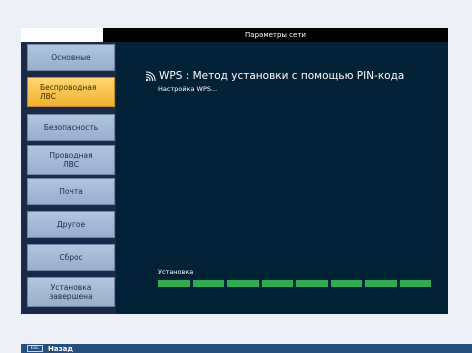  What do you see at coordinates (275, 35) in the screenshot?
I see `window-title: Параметры сети` at bounding box center [275, 35].